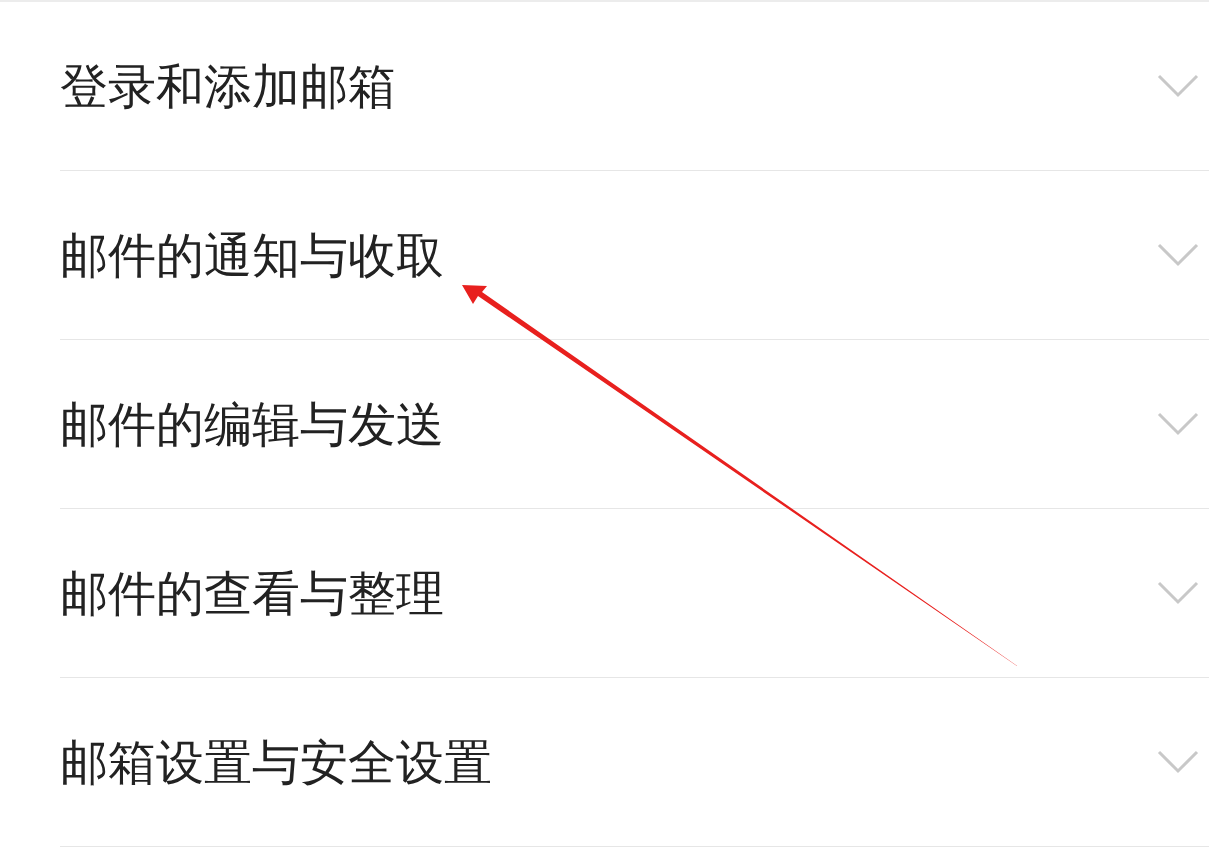 This screenshot has width=1209, height=857. Describe the element at coordinates (252, 593) in the screenshot. I see `menu-item-label: 邮件的查看与整理` at that location.